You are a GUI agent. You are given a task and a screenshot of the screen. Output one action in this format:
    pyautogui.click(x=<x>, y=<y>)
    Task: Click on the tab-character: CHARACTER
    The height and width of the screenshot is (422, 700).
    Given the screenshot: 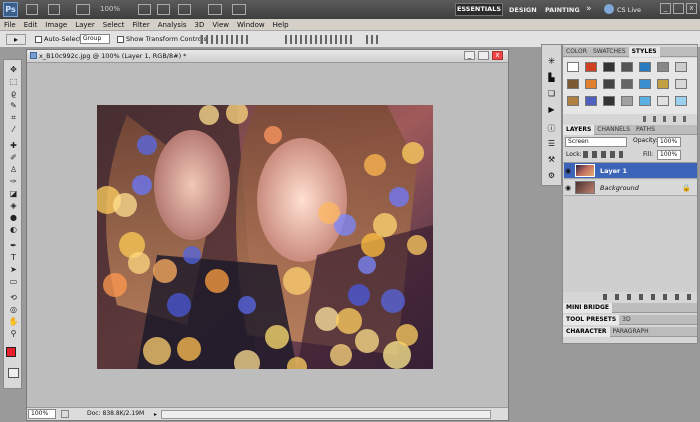 What is the action you would take?
    pyautogui.click(x=586, y=331)
    